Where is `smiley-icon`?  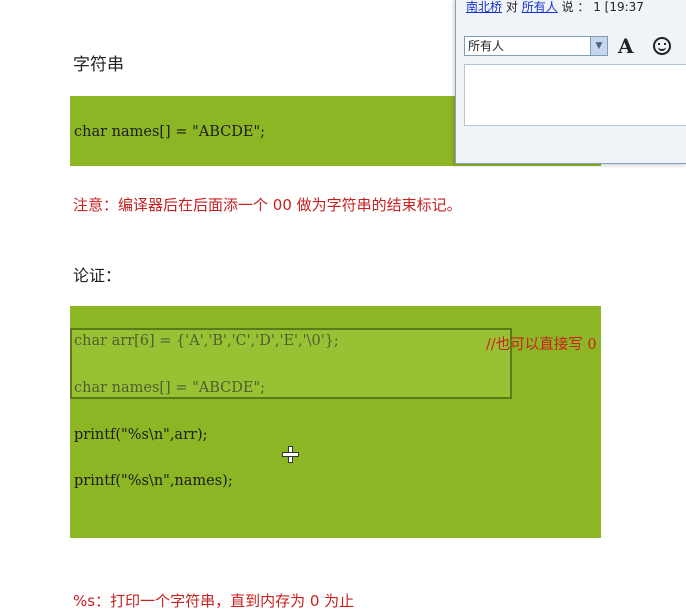
smiley-icon is located at coordinates (662, 46).